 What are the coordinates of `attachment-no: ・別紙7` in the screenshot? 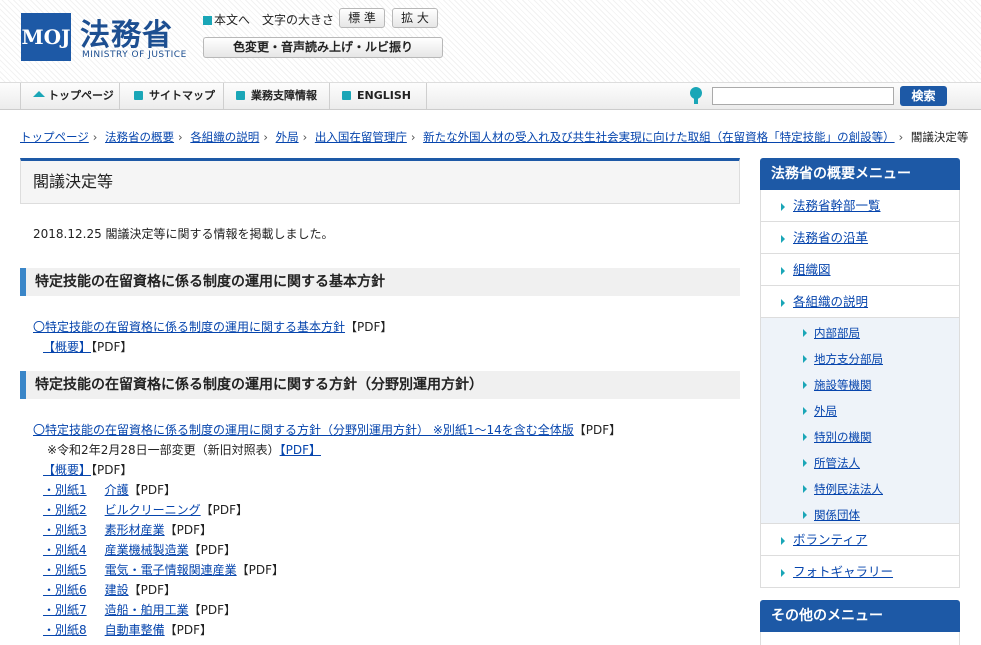 It's located at (65, 610).